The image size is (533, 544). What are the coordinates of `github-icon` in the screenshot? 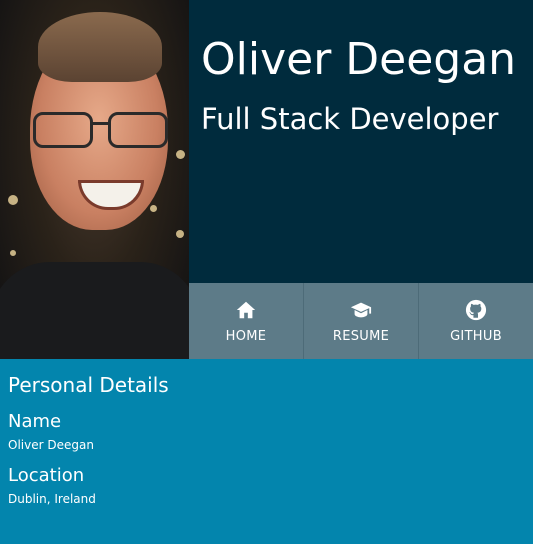 It's located at (476, 309).